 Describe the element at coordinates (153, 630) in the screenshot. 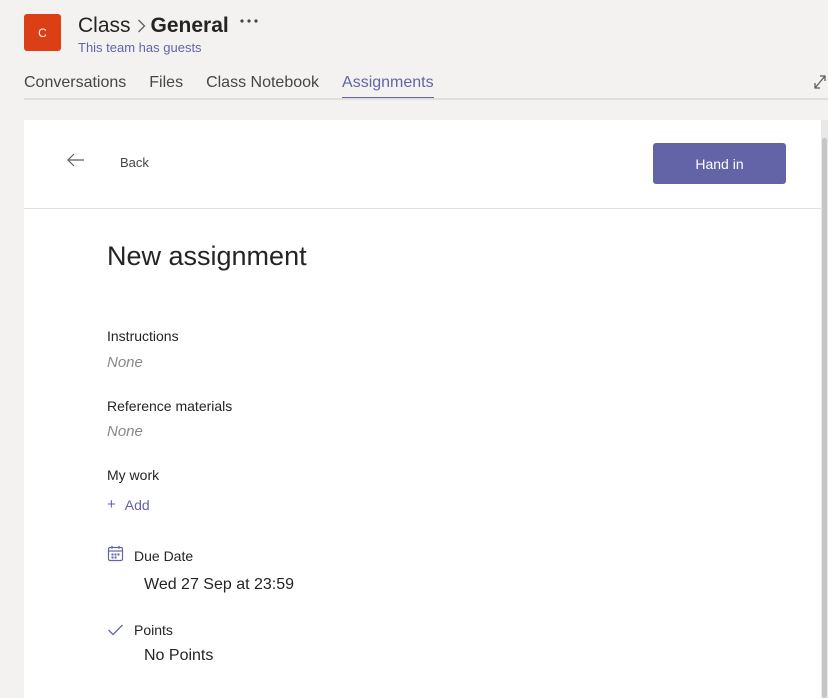

I see `points-label: Points` at that location.